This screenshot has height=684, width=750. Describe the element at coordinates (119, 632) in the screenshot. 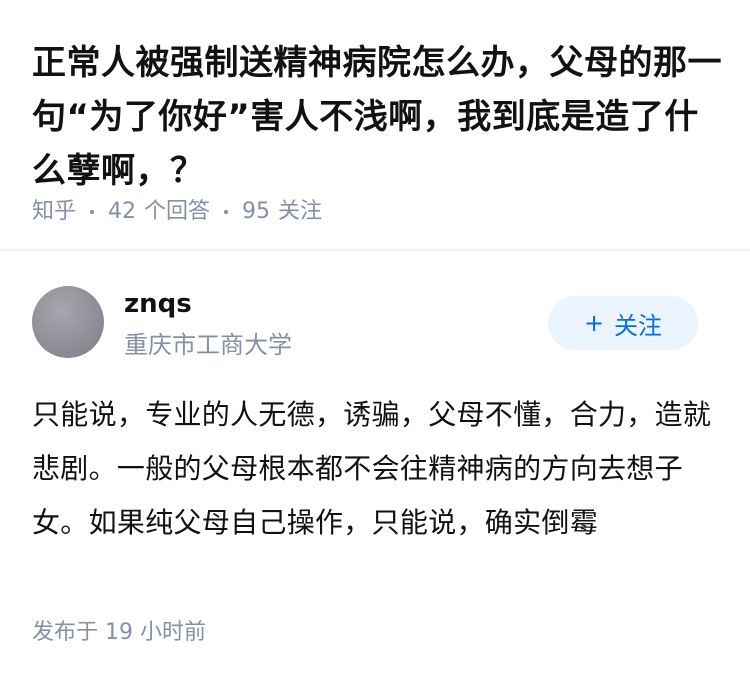

I see `publish-time: 发布于 19 小时前` at that location.